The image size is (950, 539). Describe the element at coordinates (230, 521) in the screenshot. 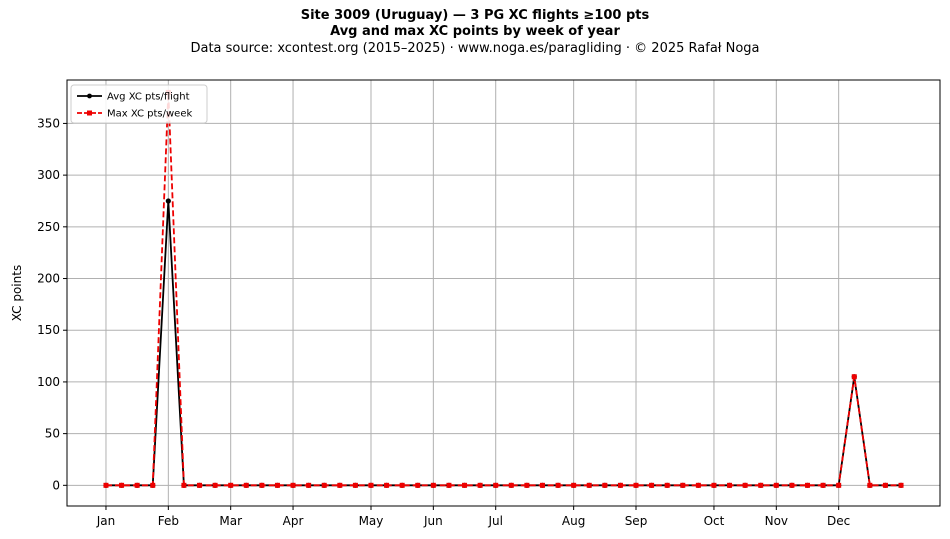

I see `x-tick-label: Mar` at that location.